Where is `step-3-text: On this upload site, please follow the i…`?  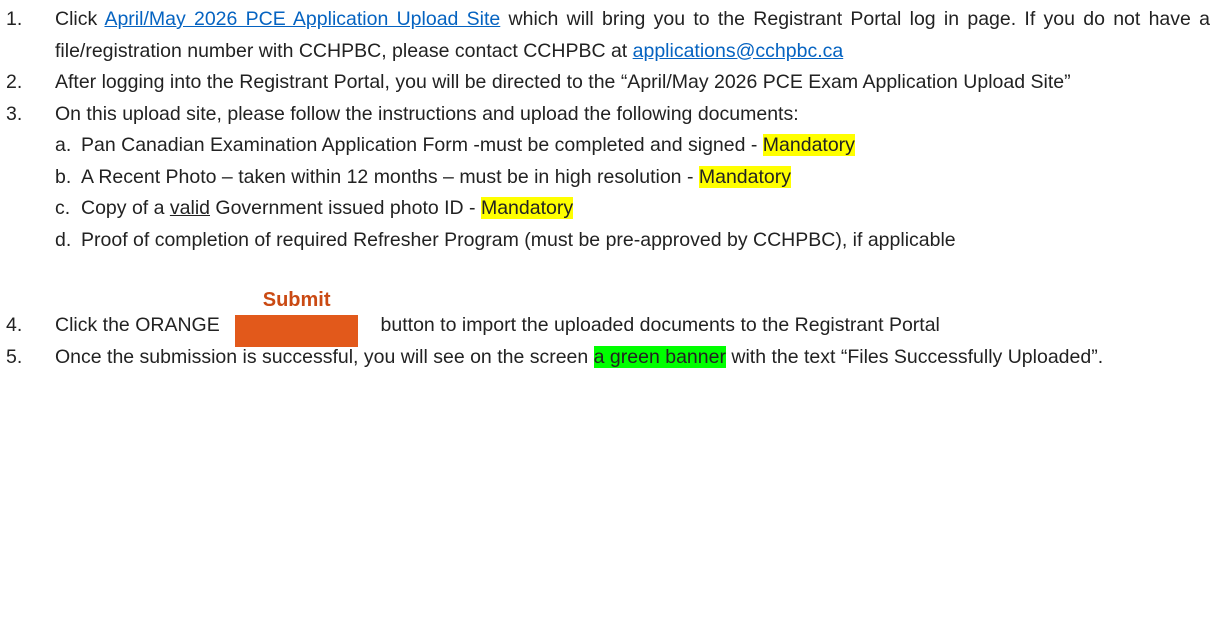
step-3-text: On this upload site, please follow the i… is located at coordinates (427, 113).